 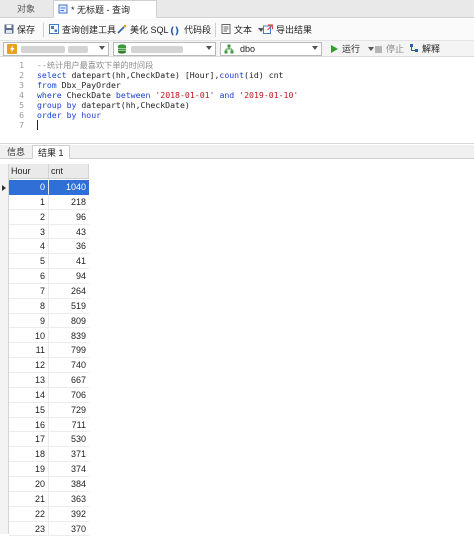 What do you see at coordinates (69, 484) in the screenshot?
I see `cell-cnt: 384` at bounding box center [69, 484].